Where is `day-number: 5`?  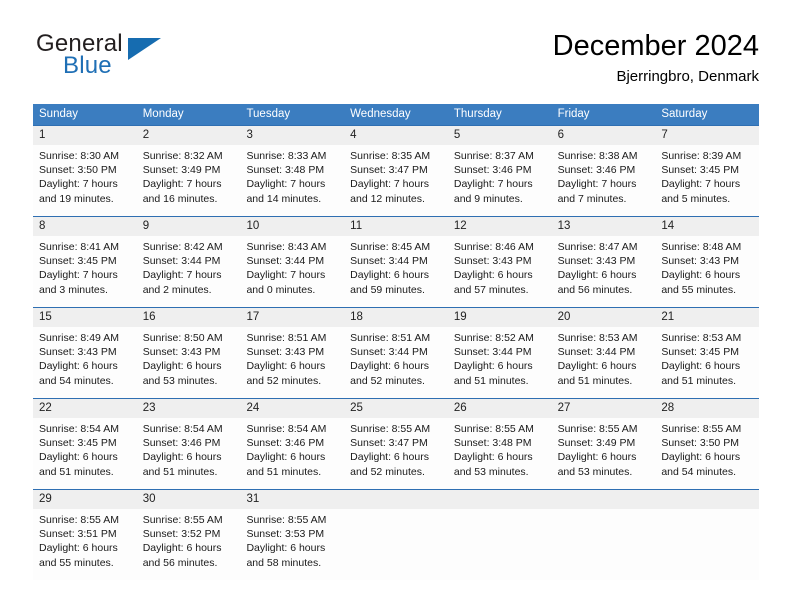 day-number: 5 is located at coordinates (500, 135).